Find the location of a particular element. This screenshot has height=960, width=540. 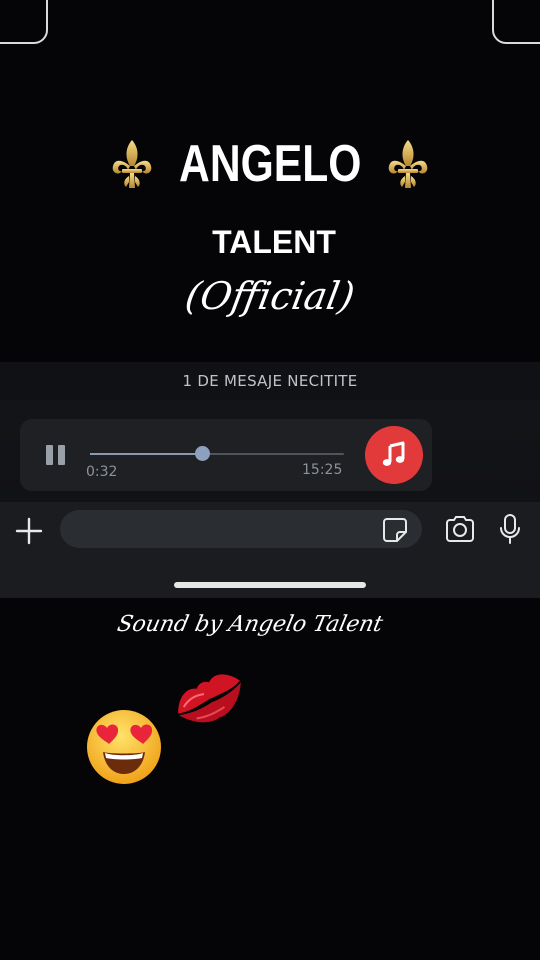

sound-credit: Sound by Angelo Talent is located at coordinates (250, 624).